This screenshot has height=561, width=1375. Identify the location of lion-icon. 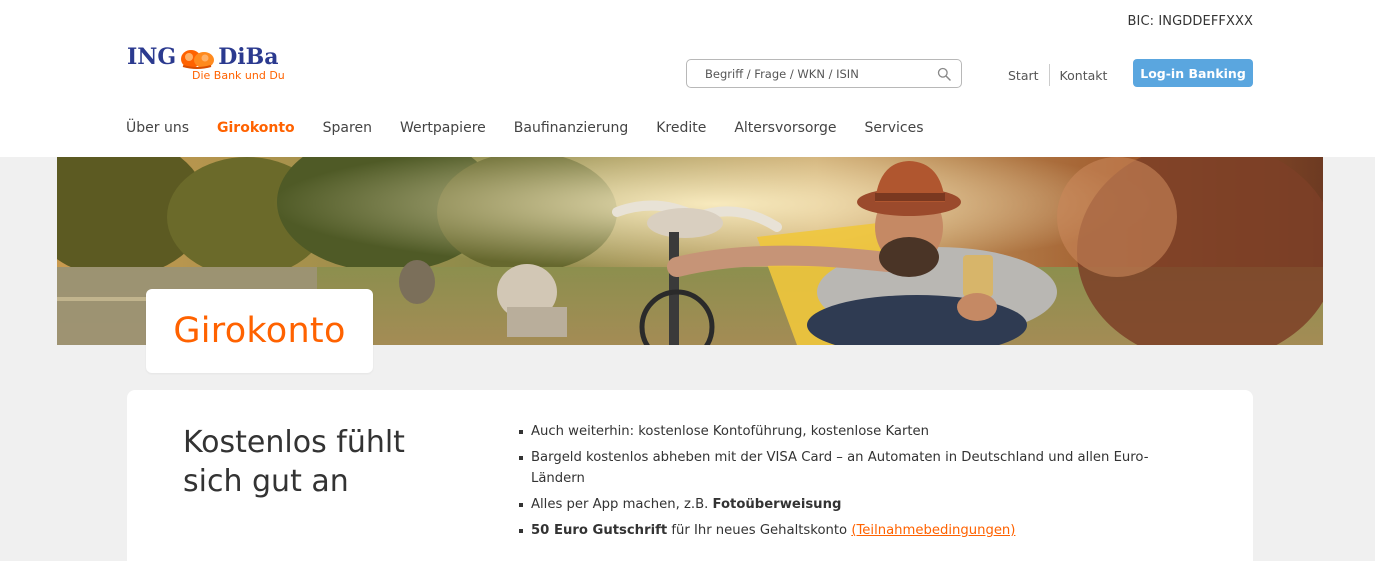
(198, 59).